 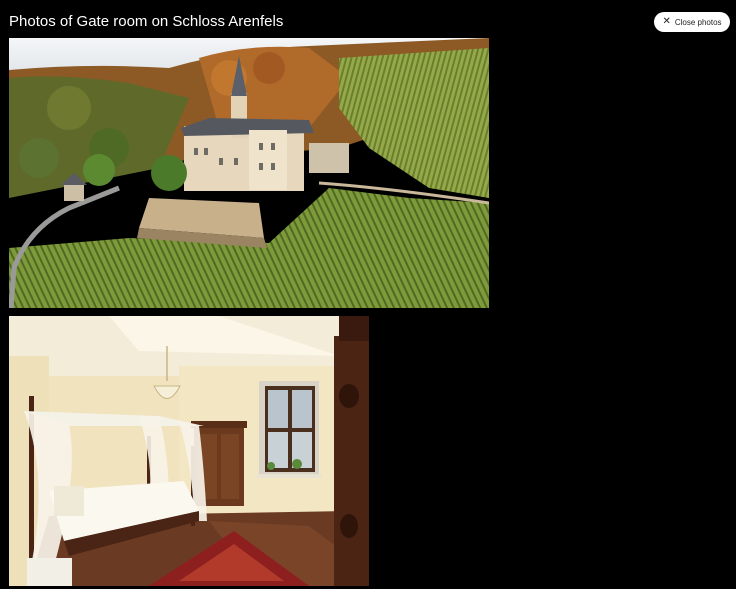 I want to click on page-title: Photos of Gate room on Schloss Arenfels, so click(x=146, y=21).